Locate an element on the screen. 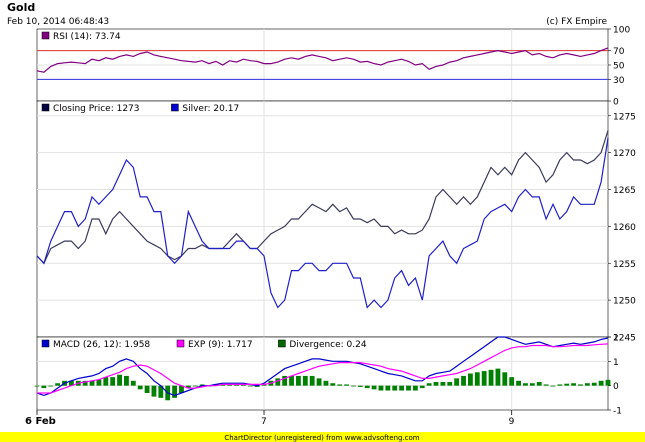 This screenshot has height=442, width=645. rsi-ytick-label-1: 70 is located at coordinates (619, 52).